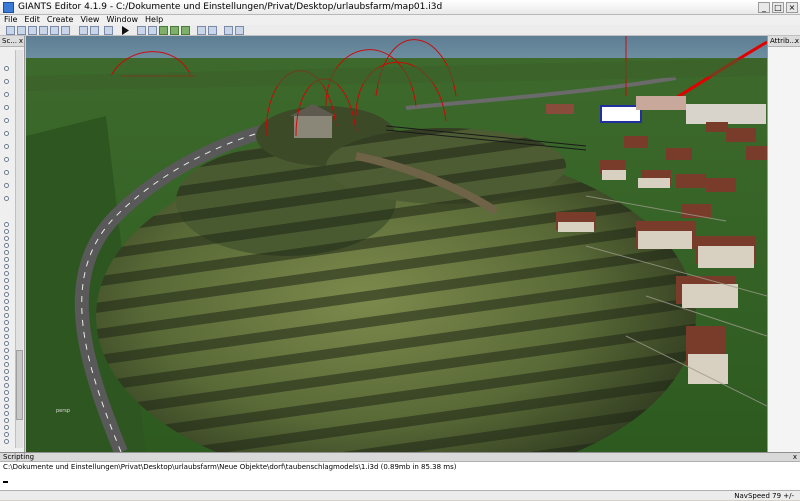  Describe the element at coordinates (400, 20) in the screenshot. I see `menu-bar: File Edit Create View Window Help` at that location.